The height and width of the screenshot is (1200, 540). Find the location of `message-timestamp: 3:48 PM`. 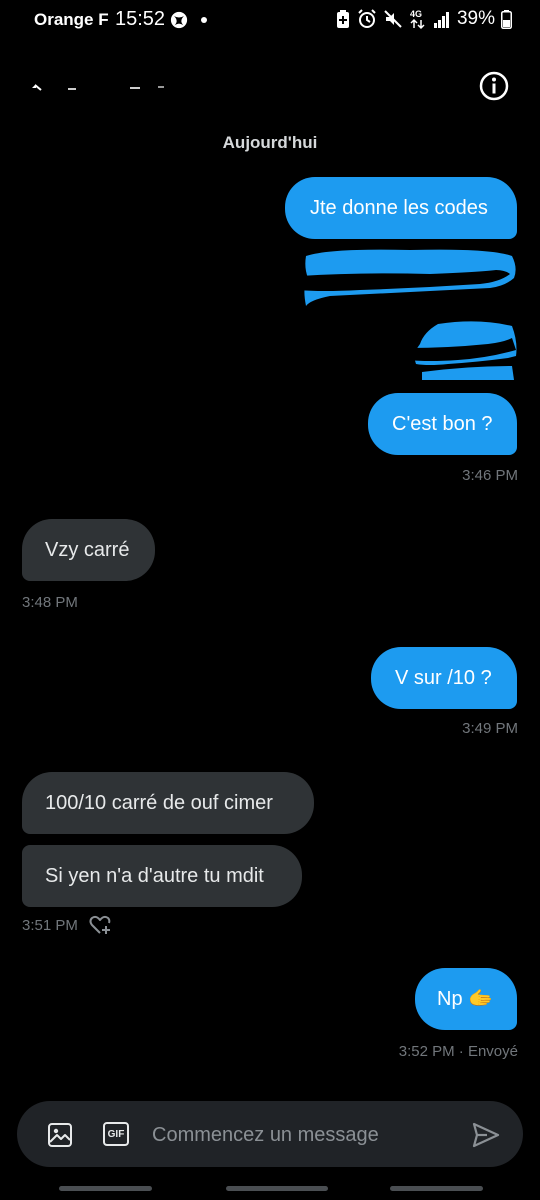

message-timestamp: 3:48 PM is located at coordinates (50, 602).